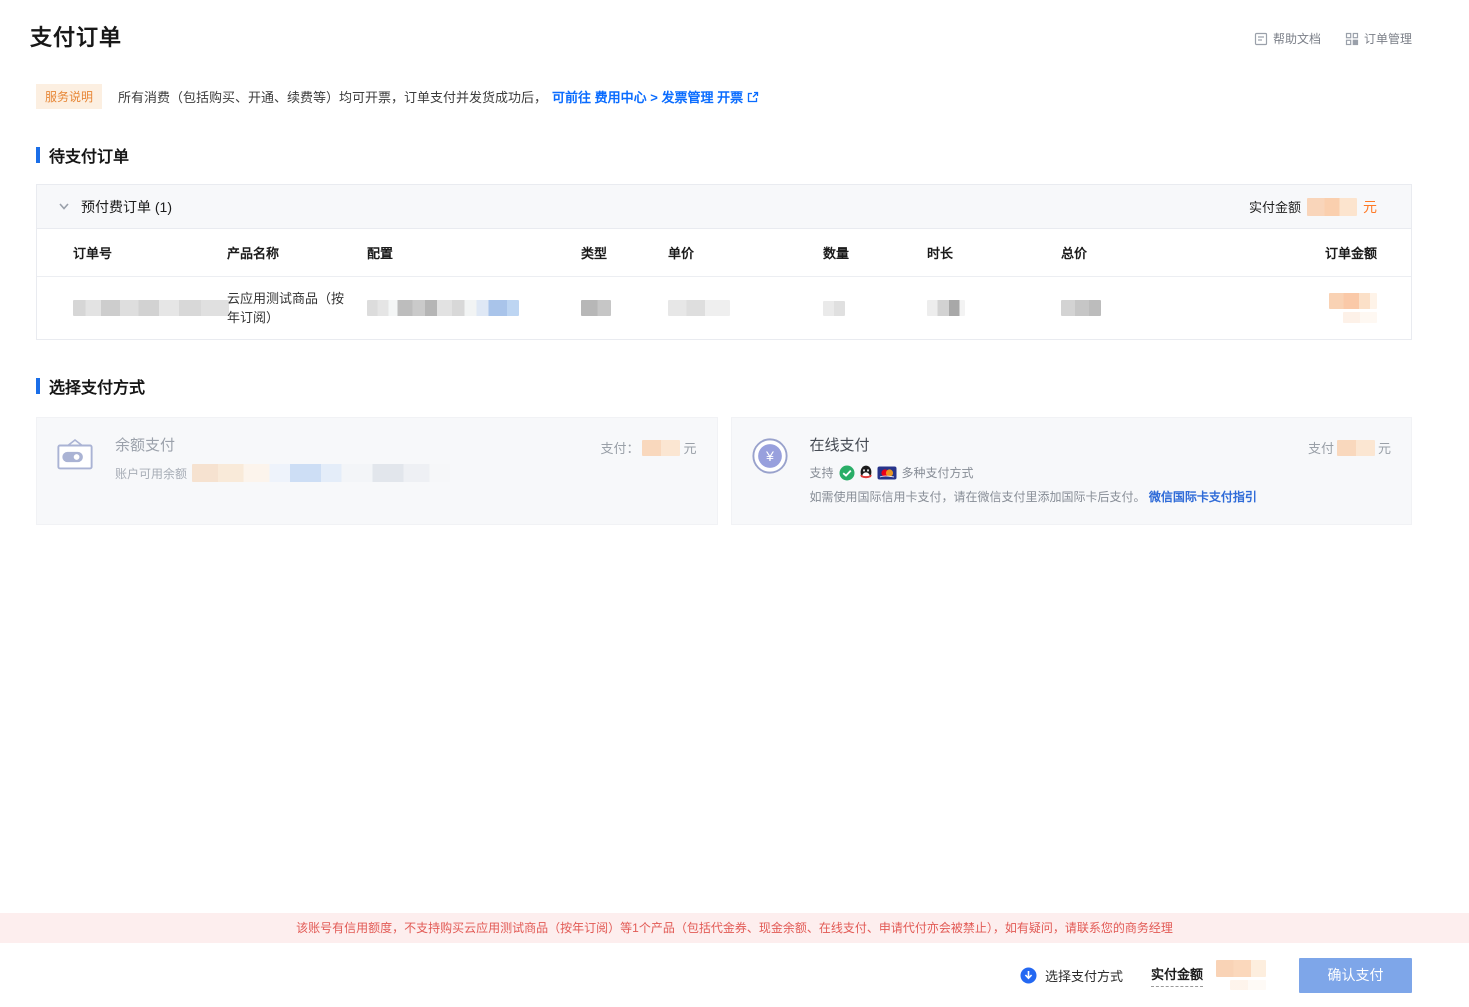 The height and width of the screenshot is (1007, 1469). What do you see at coordinates (1370, 206) in the screenshot?
I see `paid-amount-unit: 元` at bounding box center [1370, 206].